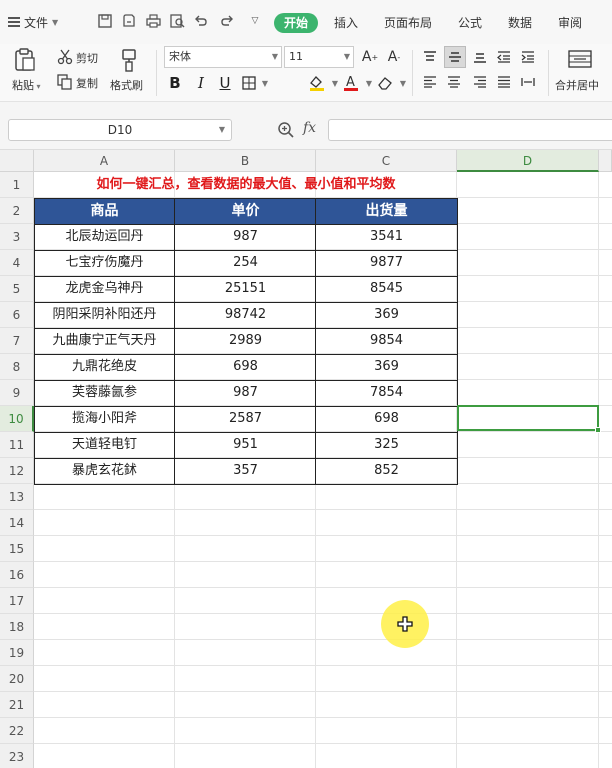 The height and width of the screenshot is (768, 612). What do you see at coordinates (245, 289) in the screenshot?
I see `cell-price: 25151` at bounding box center [245, 289].